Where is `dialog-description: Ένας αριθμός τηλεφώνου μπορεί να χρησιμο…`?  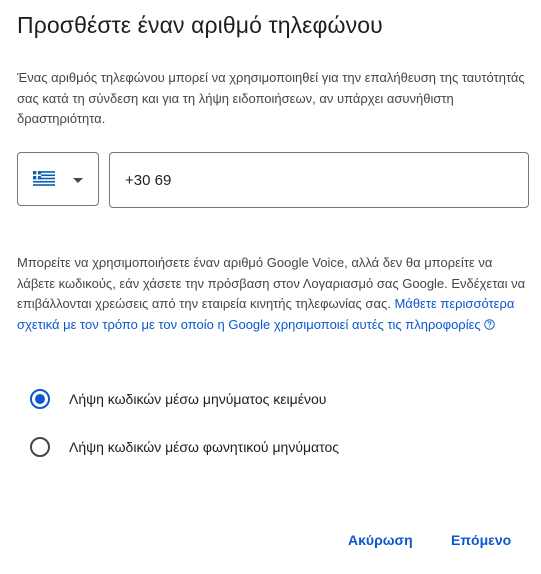 dialog-description: Ένας αριθμός τηλεφώνου μπορεί να χρησιμο… is located at coordinates (271, 98).